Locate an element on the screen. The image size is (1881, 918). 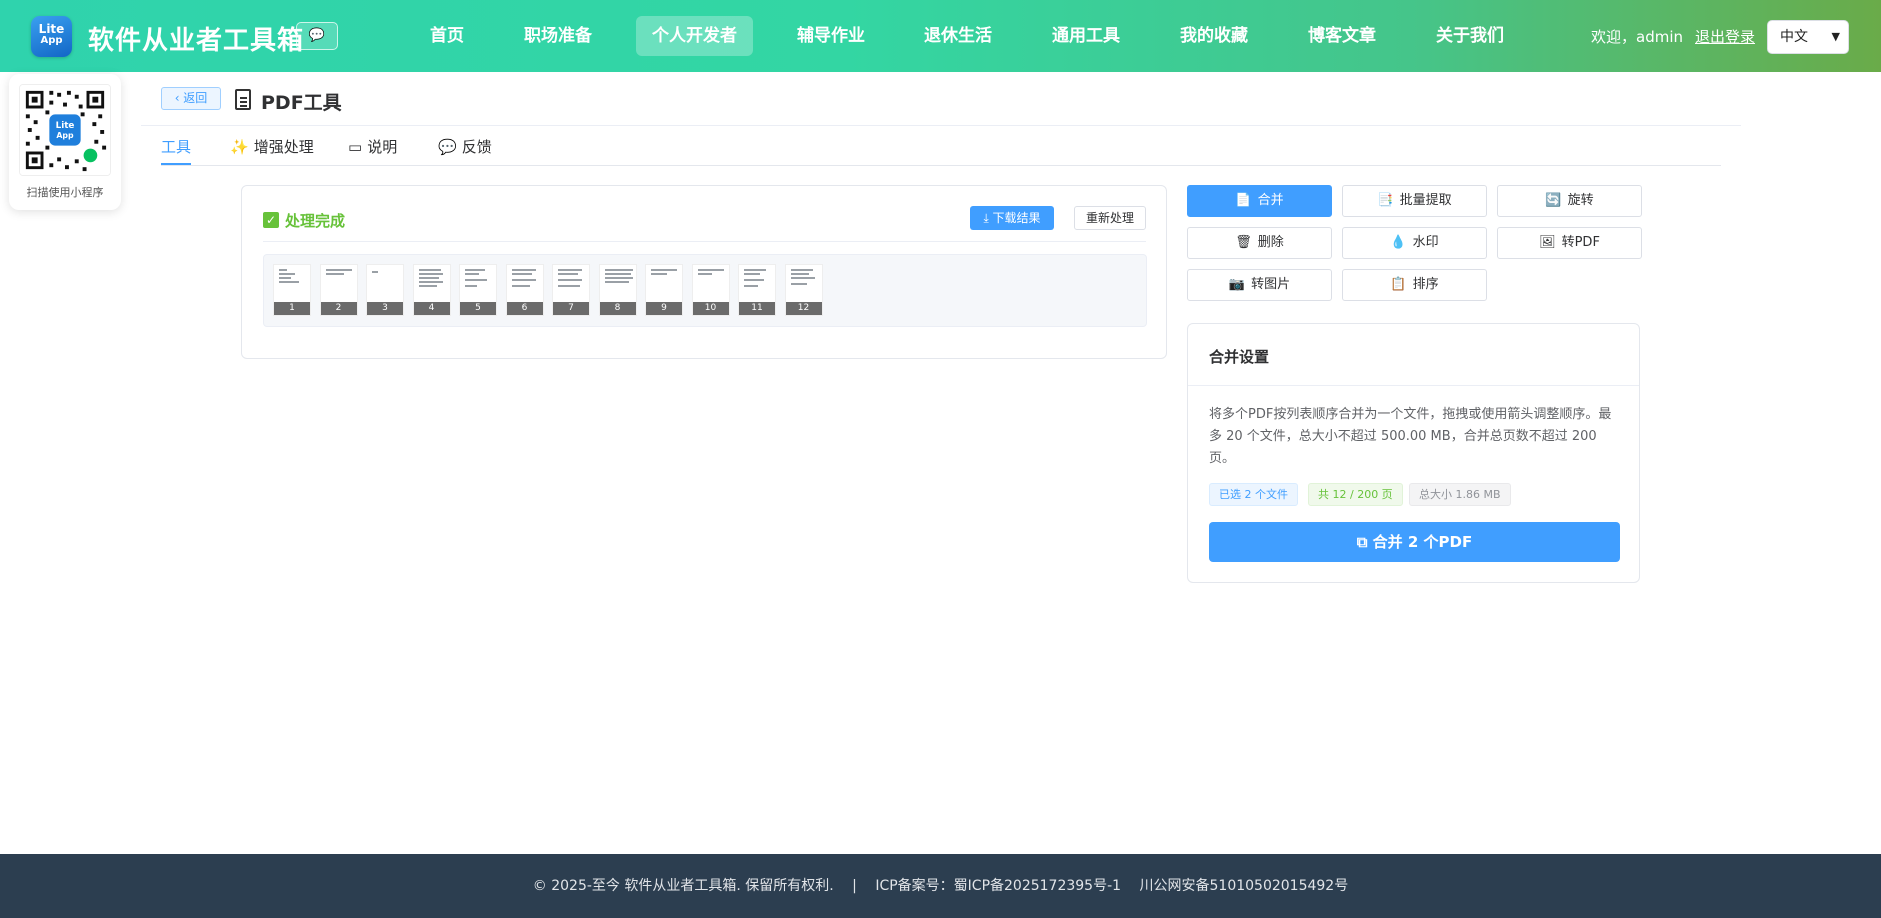
nav-home: 首页 is located at coordinates (447, 36).